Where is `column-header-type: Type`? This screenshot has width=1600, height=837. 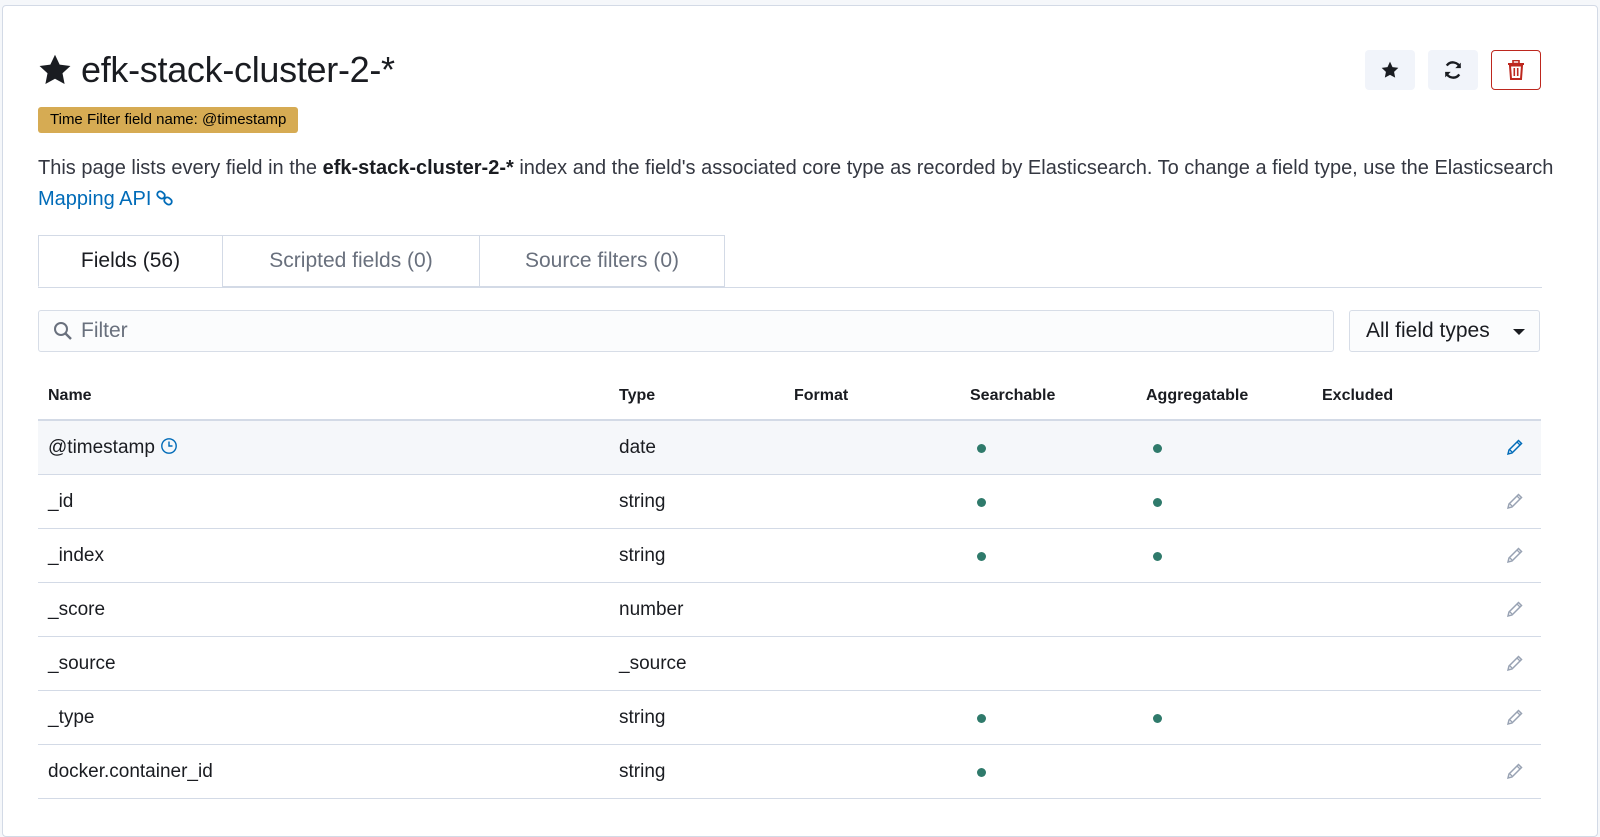 column-header-type: Type is located at coordinates (637, 396).